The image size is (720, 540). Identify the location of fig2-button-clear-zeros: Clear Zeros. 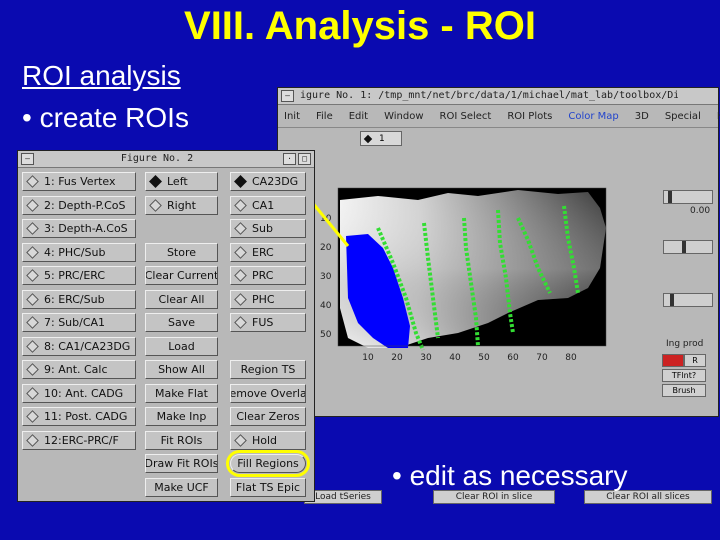
(268, 416).